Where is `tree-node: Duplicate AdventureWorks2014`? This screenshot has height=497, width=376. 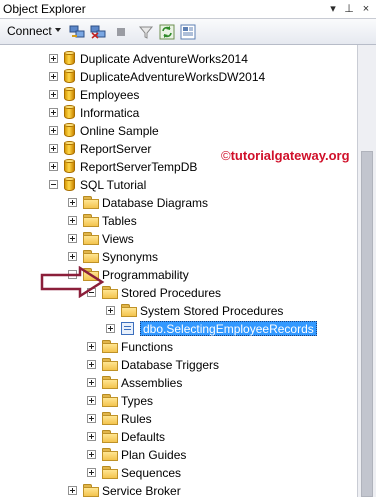
tree-node: Duplicate AdventureWorks2014 is located at coordinates (178, 59).